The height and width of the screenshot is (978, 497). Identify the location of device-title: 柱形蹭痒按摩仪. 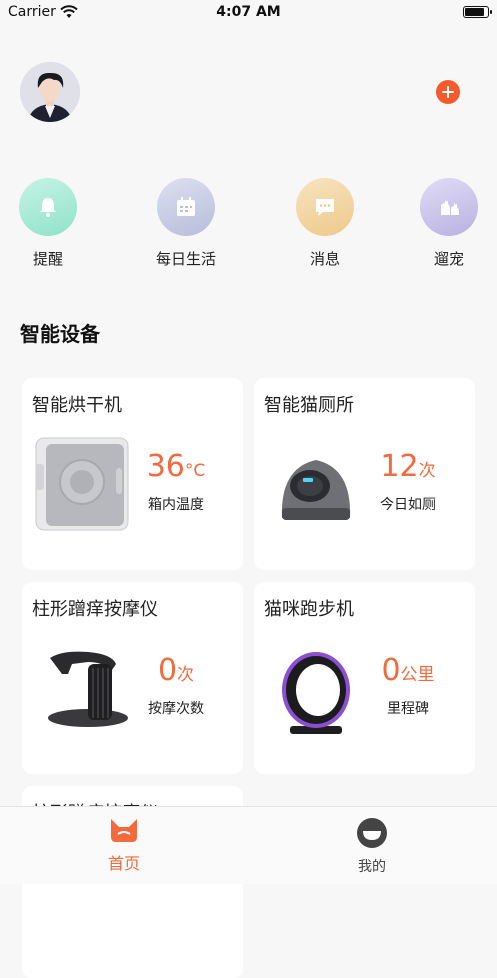
(95, 609).